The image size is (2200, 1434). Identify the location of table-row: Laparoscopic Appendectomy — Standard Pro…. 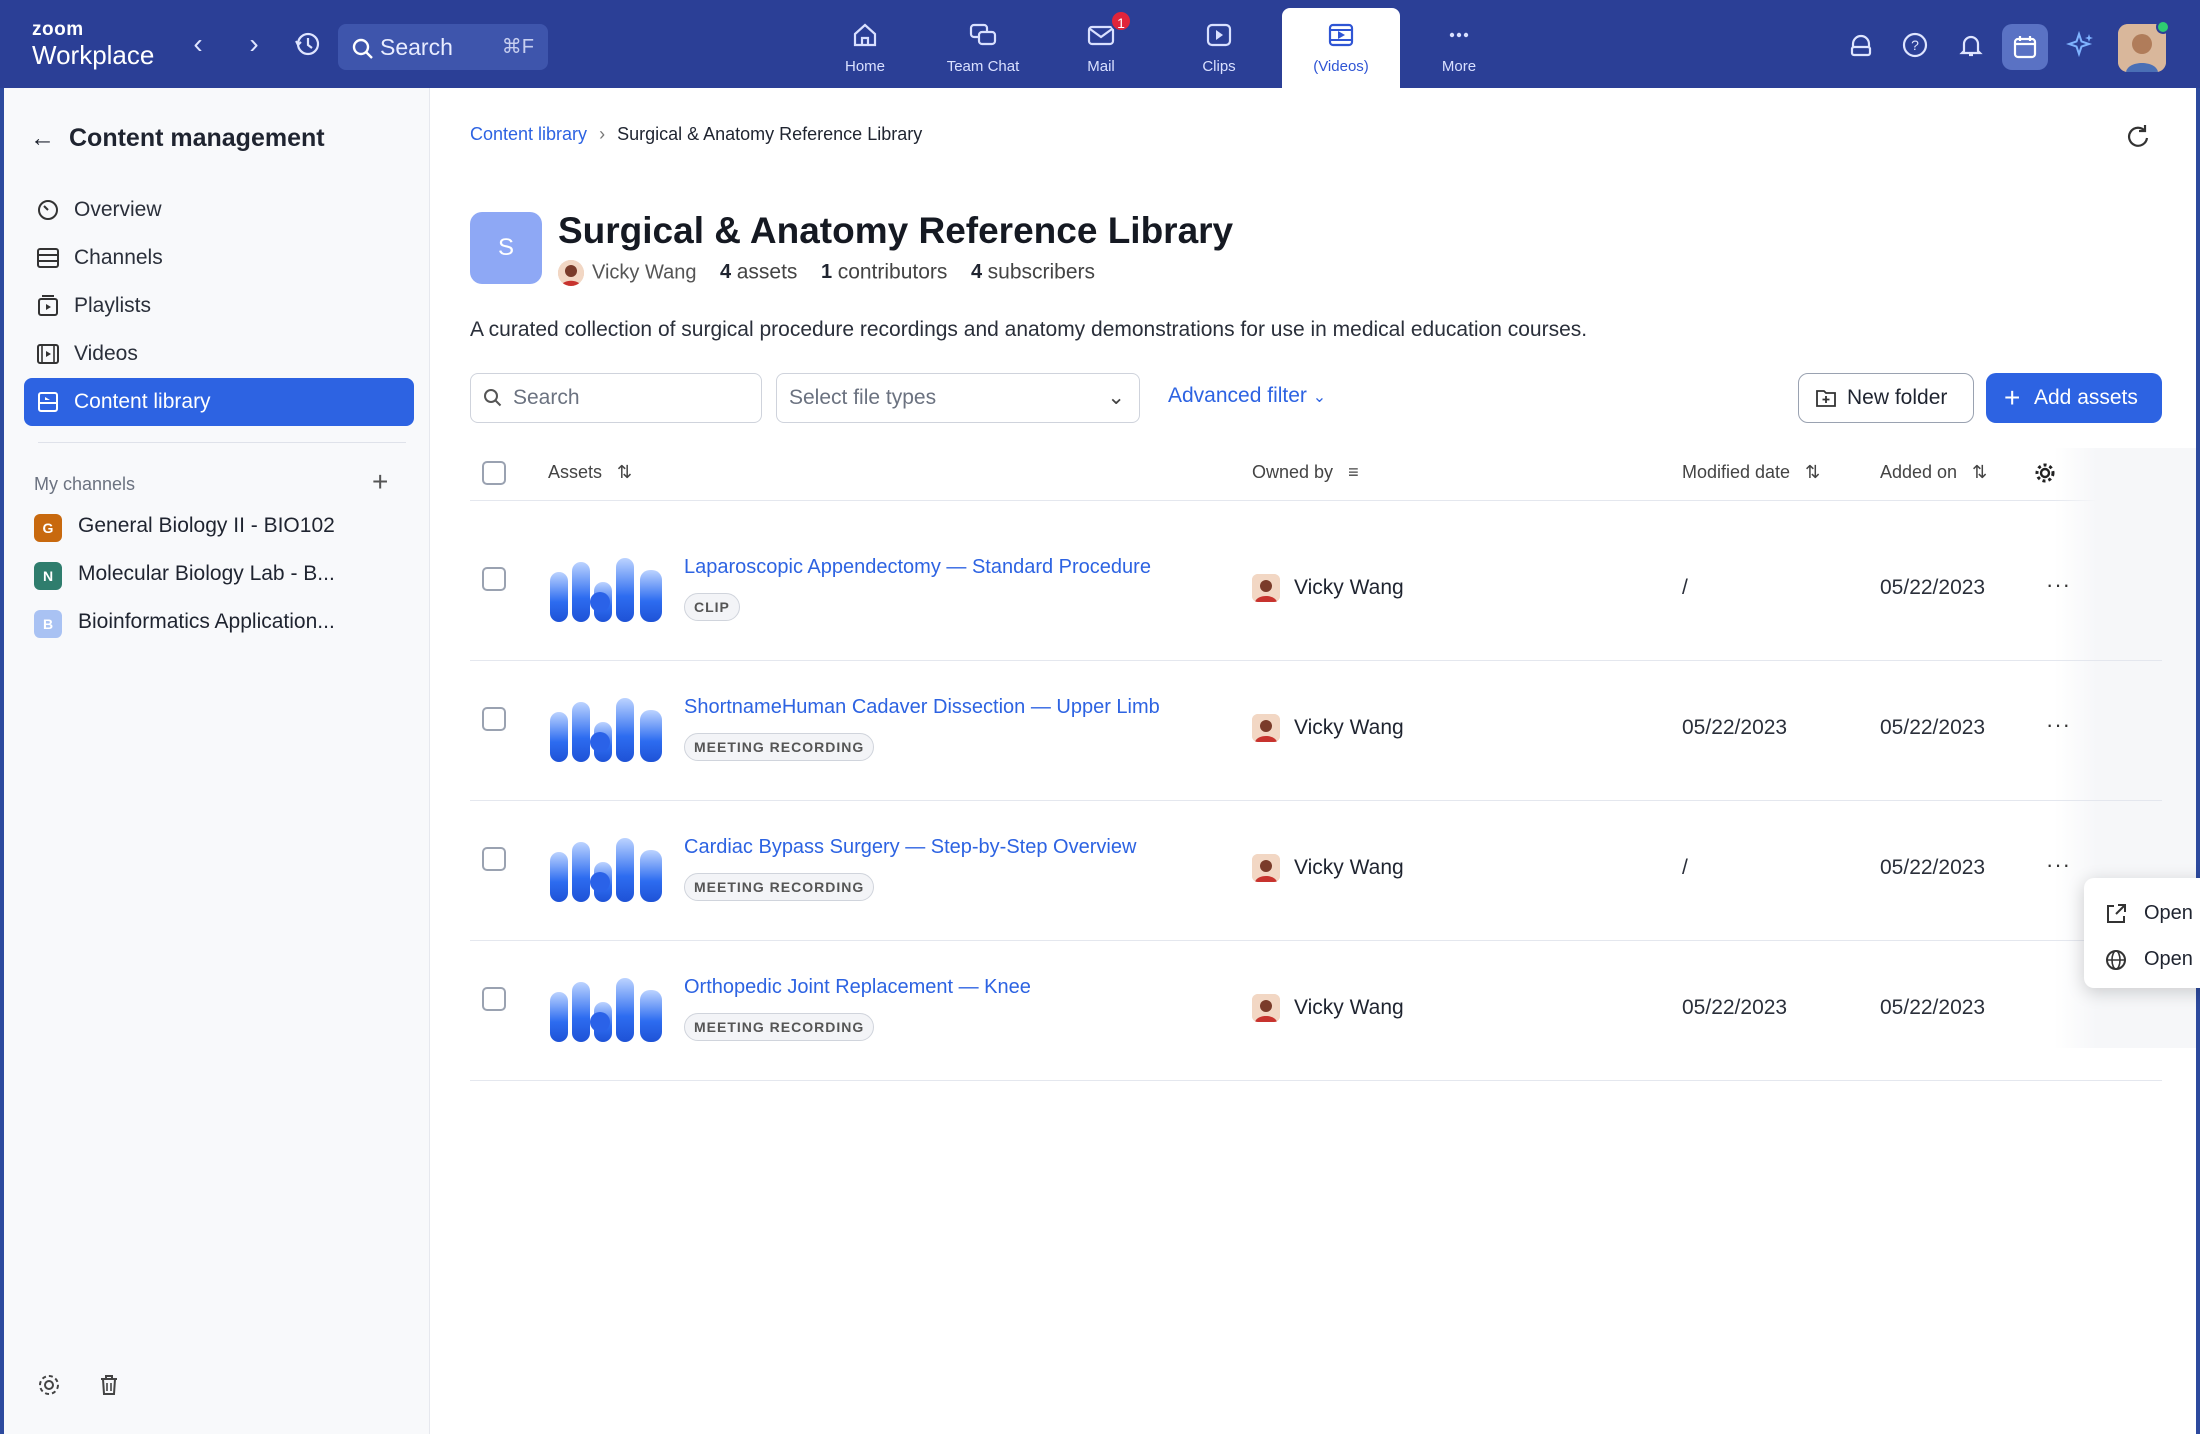
(1313, 590).